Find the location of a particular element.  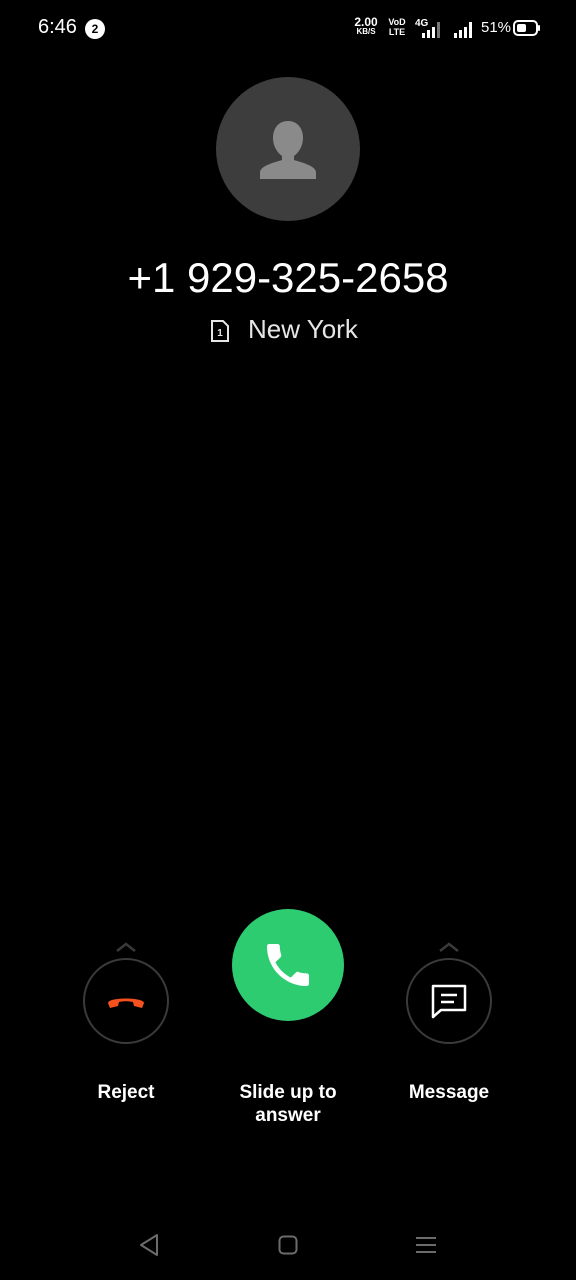

reject-button is located at coordinates (126, 1001).